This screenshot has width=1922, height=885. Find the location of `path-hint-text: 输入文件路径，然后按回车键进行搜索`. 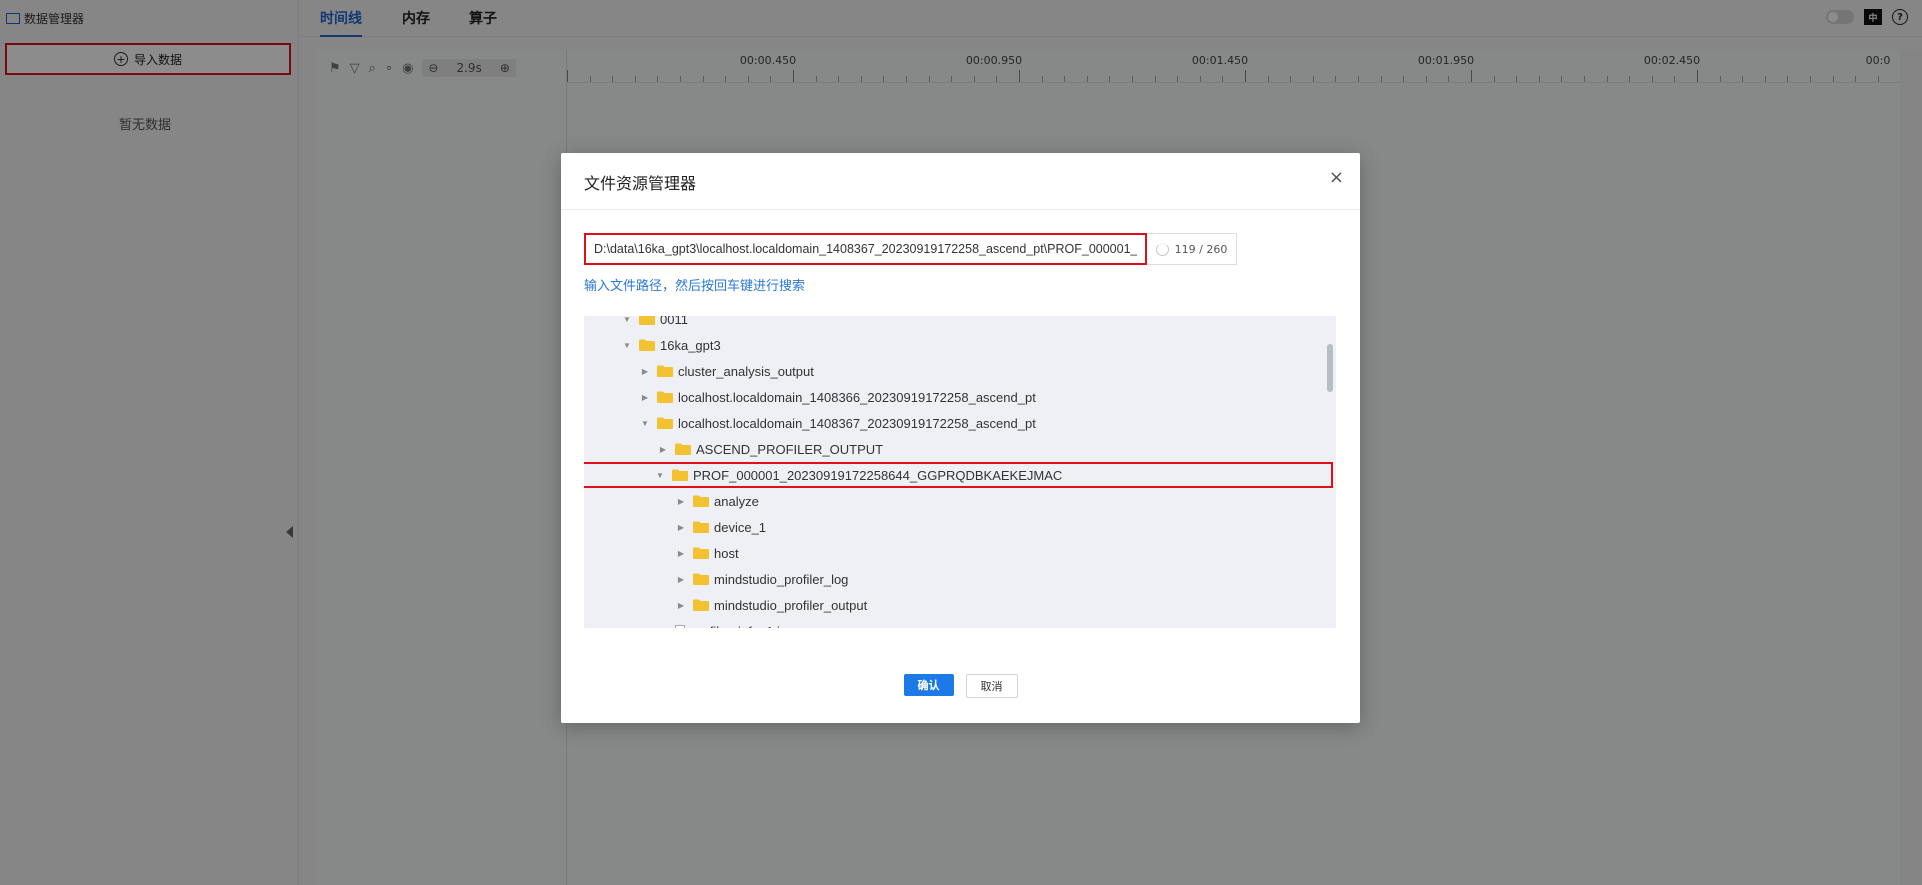

path-hint-text: 输入文件路径，然后按回车键进行搜索 is located at coordinates (695, 286).